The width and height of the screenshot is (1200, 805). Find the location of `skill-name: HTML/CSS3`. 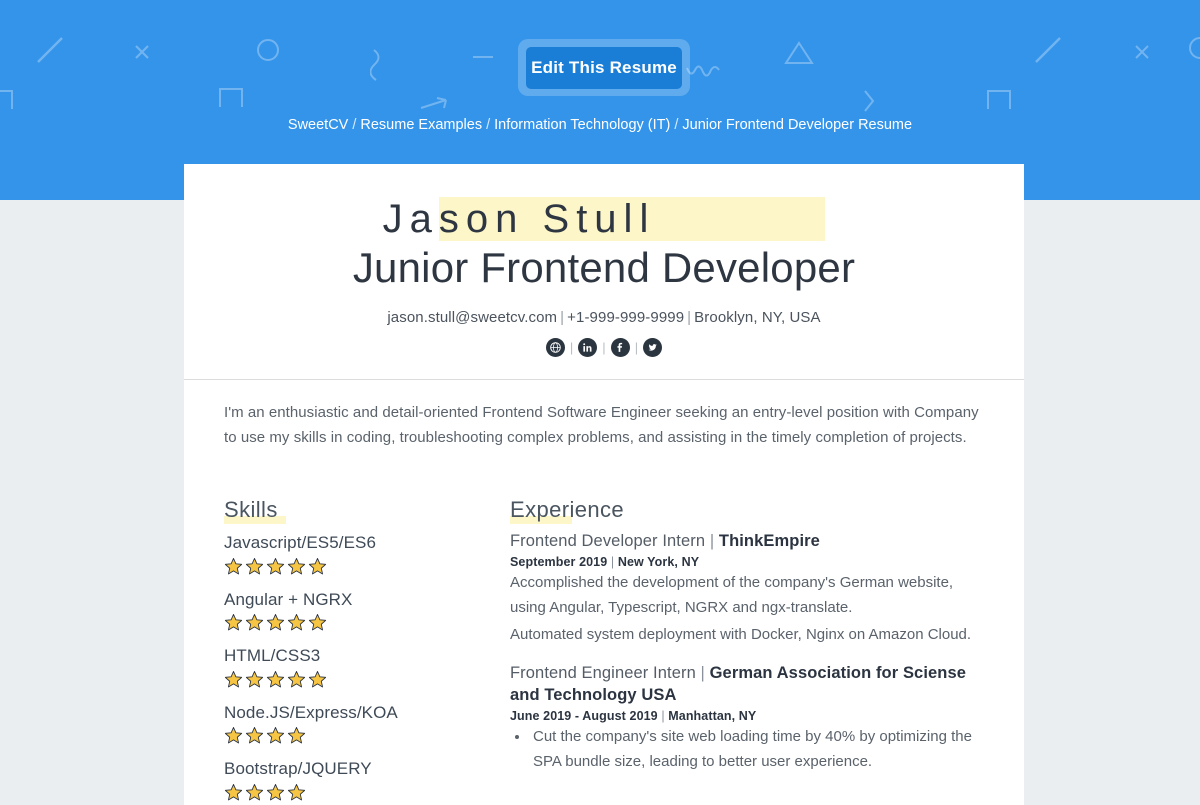

skill-name: HTML/CSS3 is located at coordinates (272, 656).